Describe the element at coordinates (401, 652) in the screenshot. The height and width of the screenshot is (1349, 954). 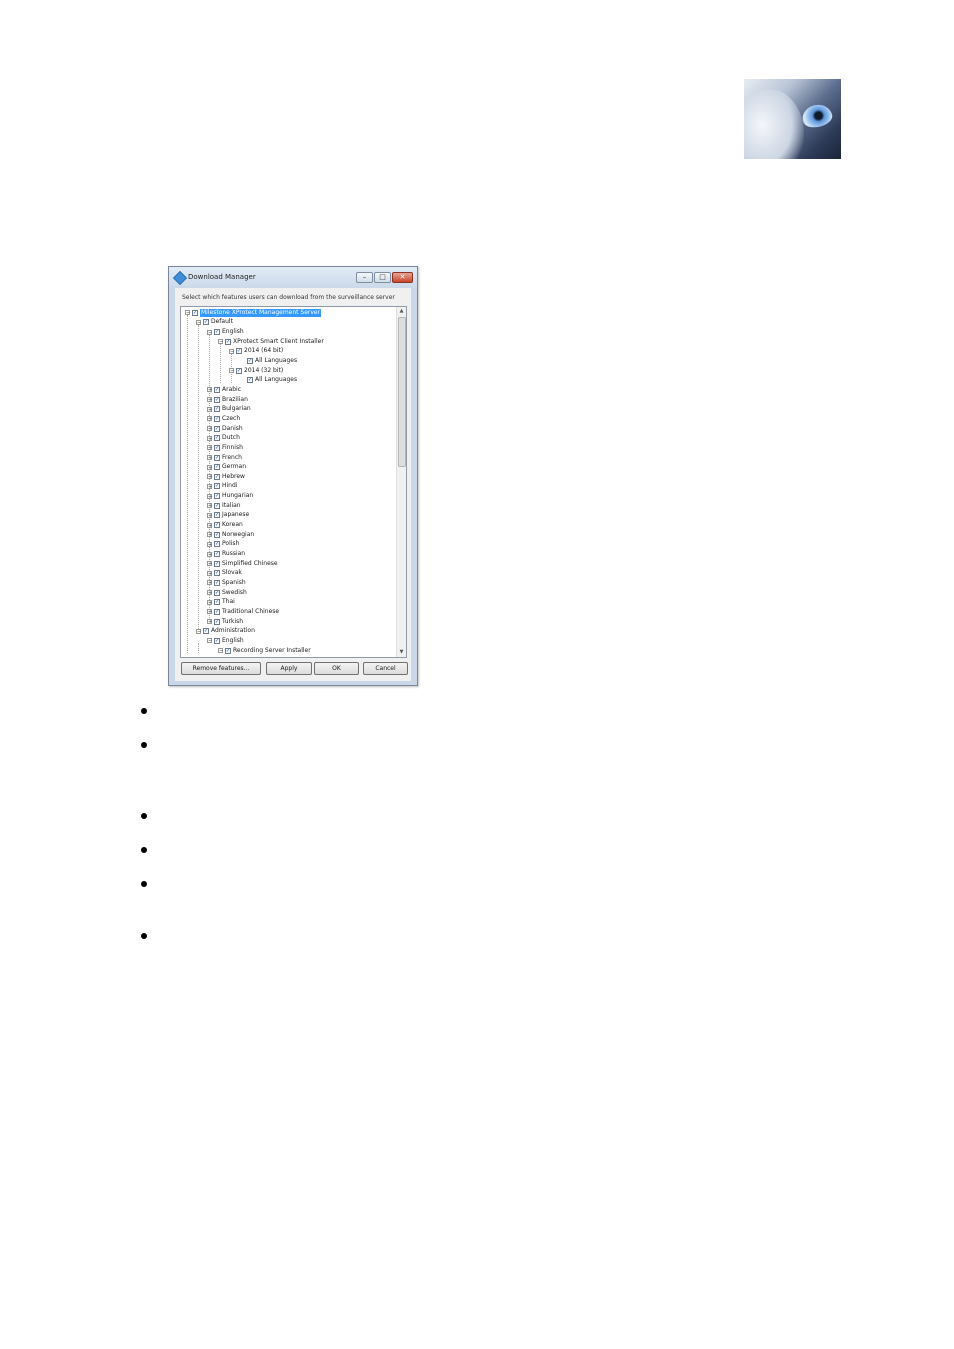
I see `scroll-down-icon: ▼` at that location.